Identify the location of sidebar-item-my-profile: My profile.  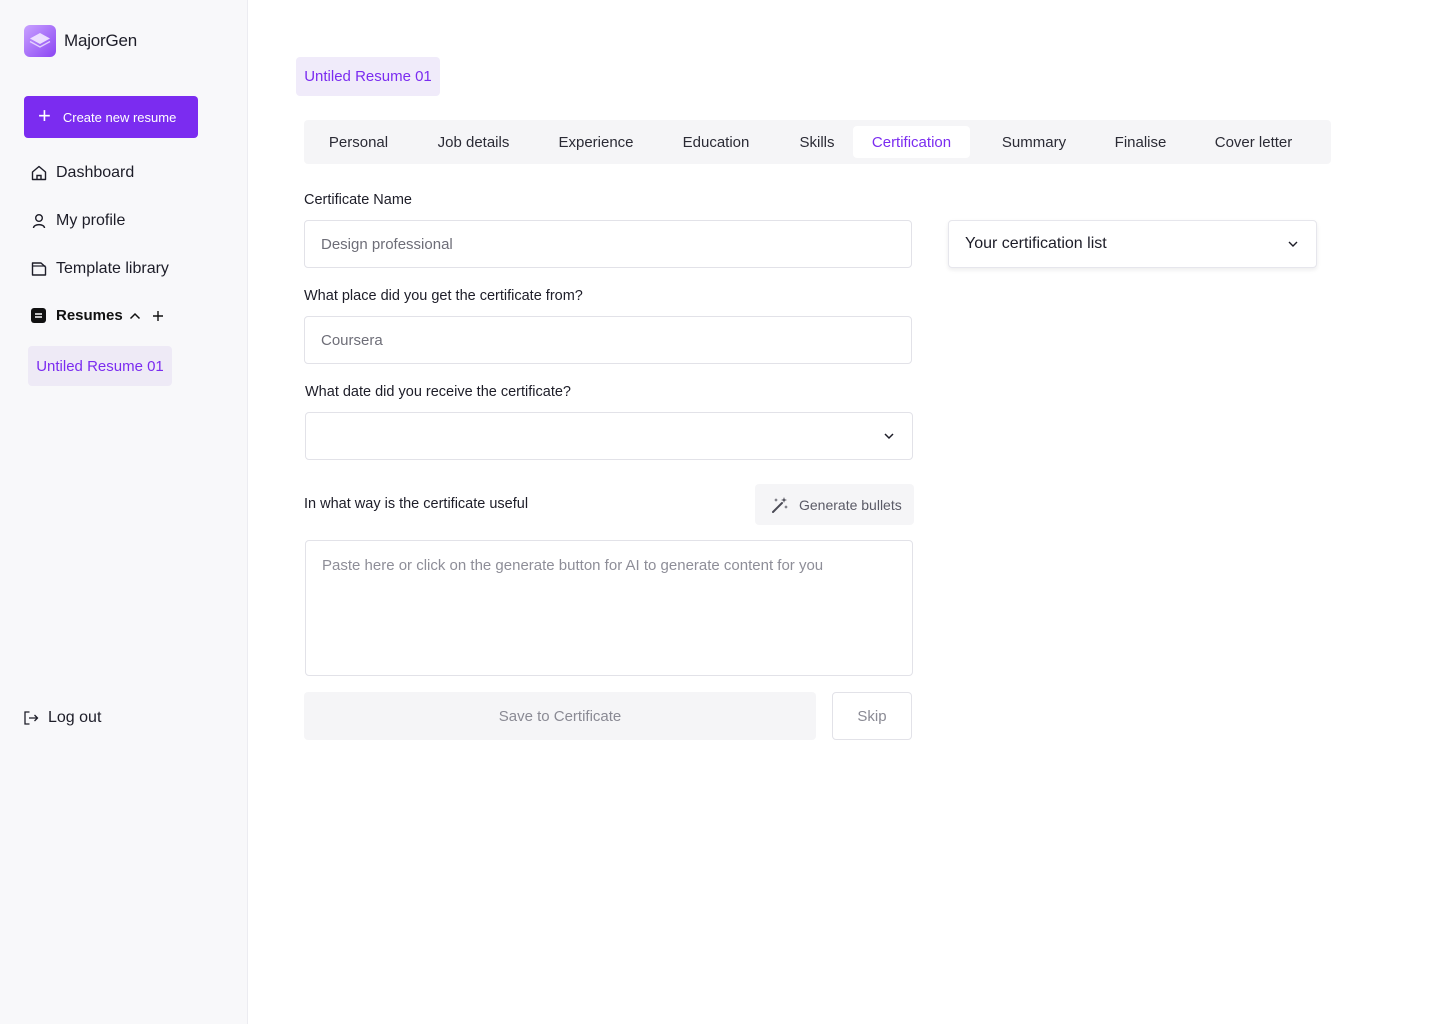
(77, 221).